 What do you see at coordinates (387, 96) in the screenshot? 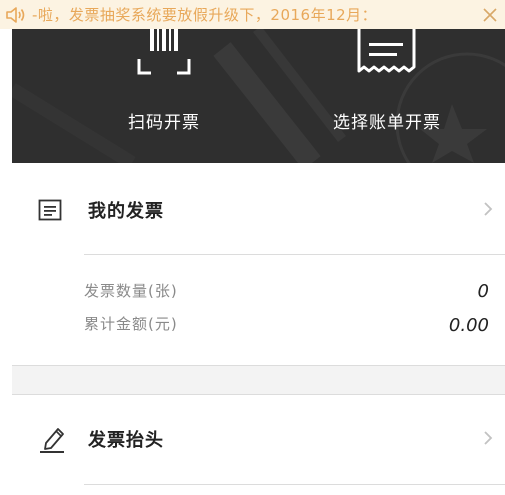
I see `select-bill-invoice-button: 选择账单开票` at bounding box center [387, 96].